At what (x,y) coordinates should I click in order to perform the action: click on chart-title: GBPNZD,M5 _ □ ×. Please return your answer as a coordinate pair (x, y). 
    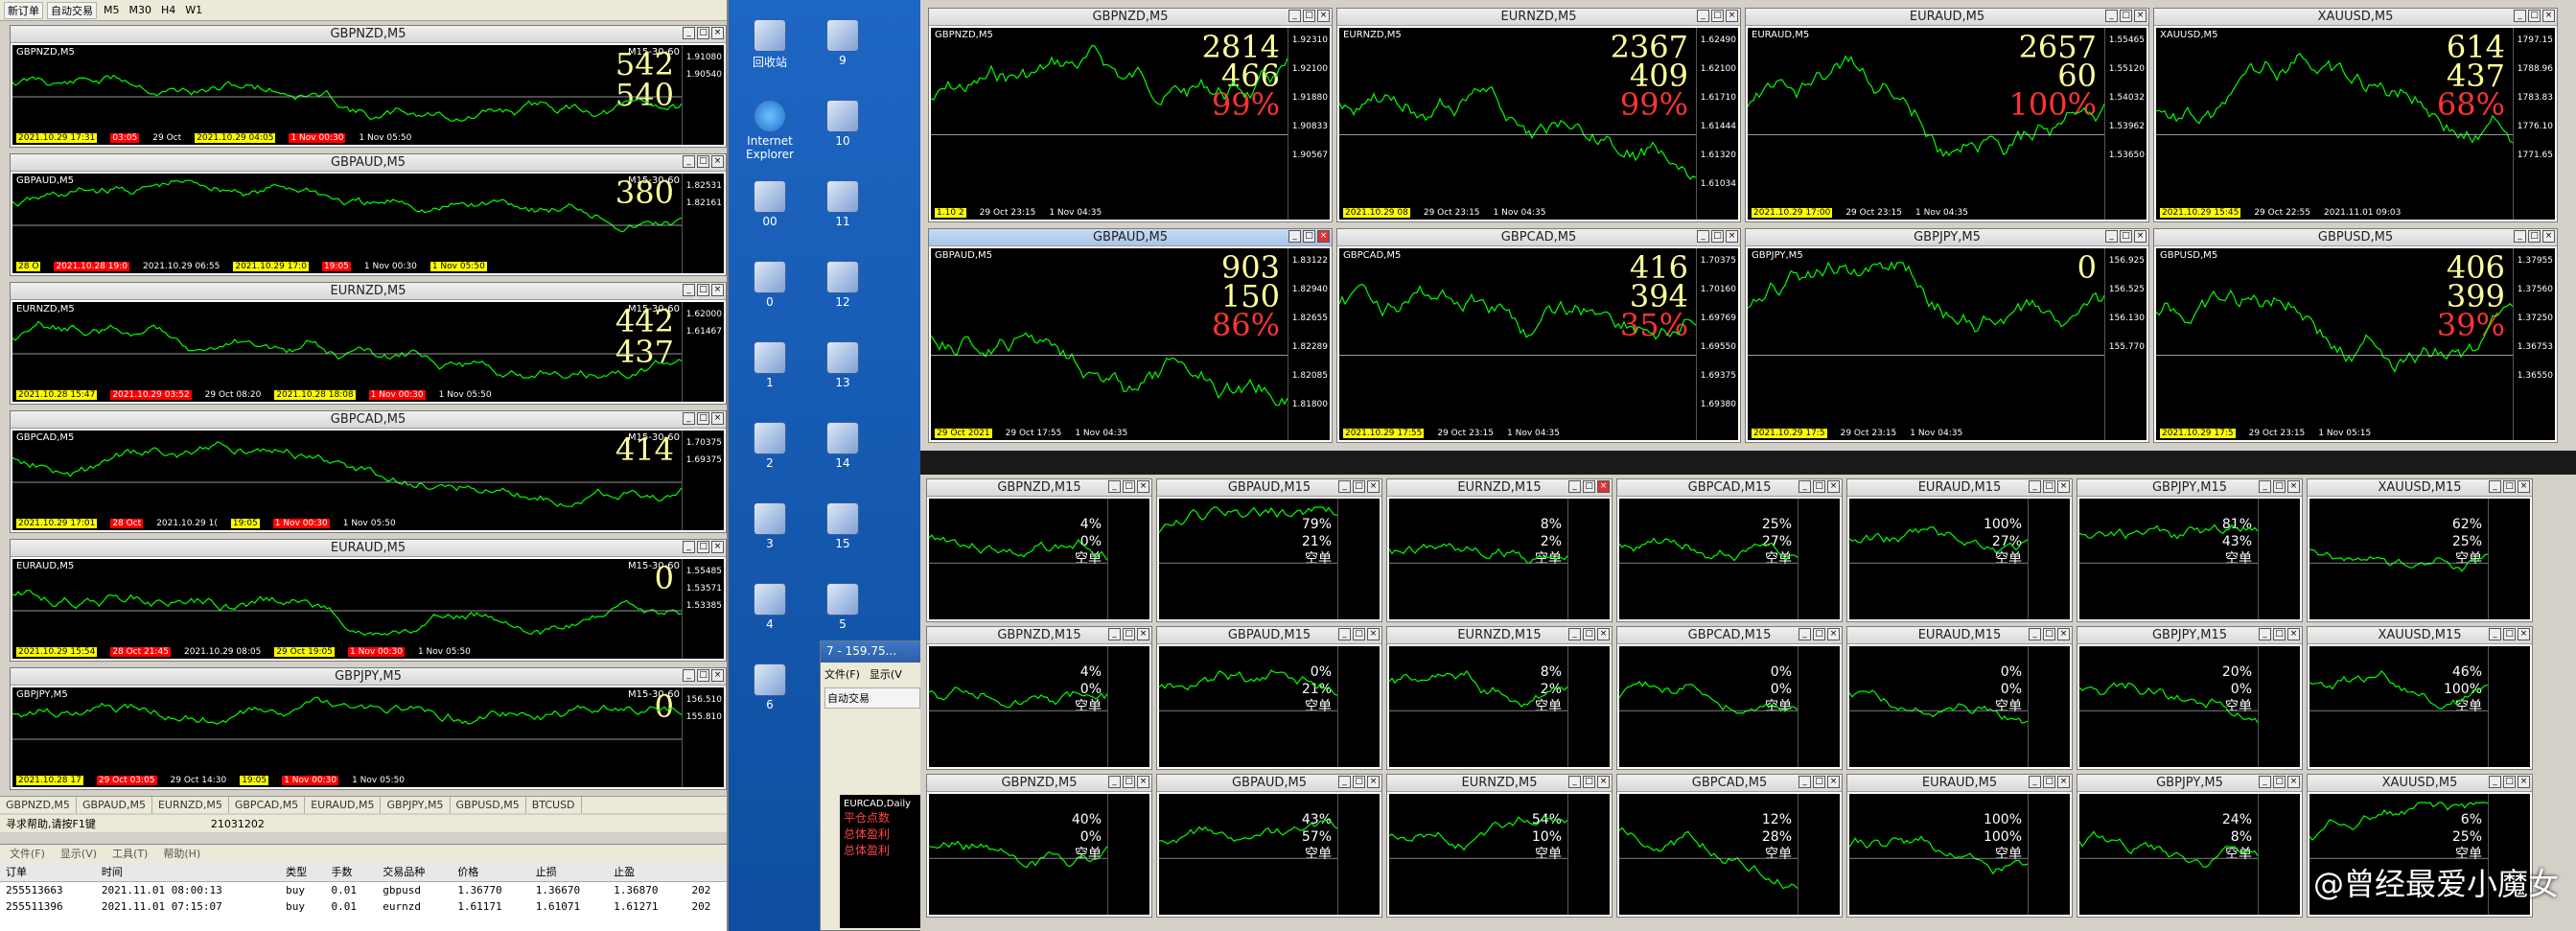
    Looking at the image, I should click on (1131, 17).